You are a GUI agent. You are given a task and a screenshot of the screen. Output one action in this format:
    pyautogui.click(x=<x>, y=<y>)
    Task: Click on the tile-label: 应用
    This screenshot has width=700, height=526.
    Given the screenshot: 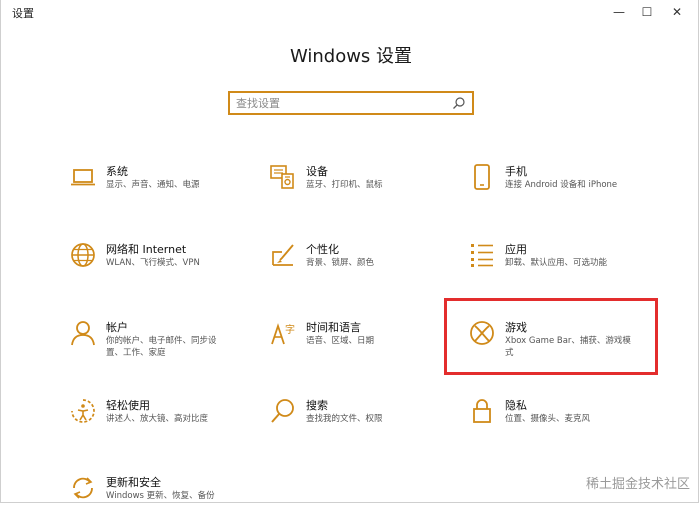 What is the action you would take?
    pyautogui.click(x=516, y=249)
    